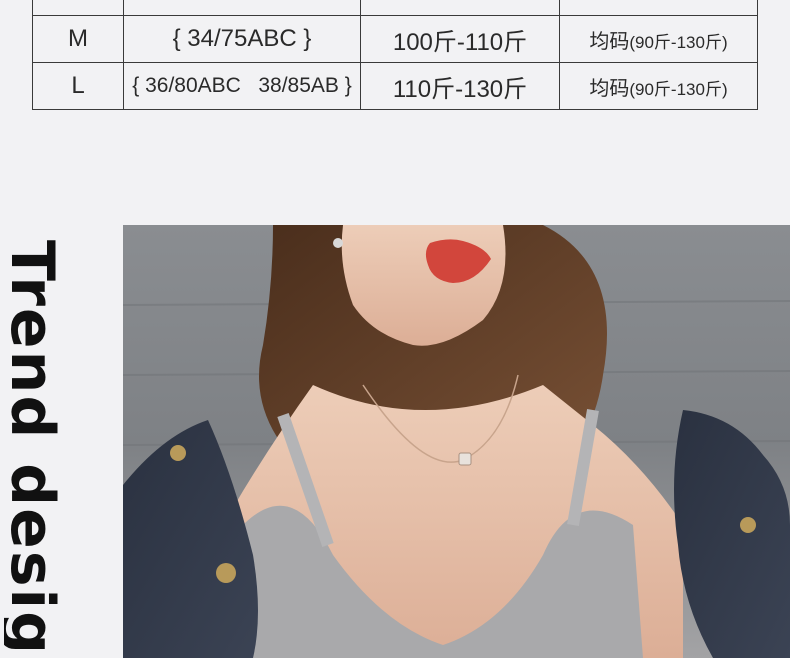  I want to click on side-heading: Trend desig, so click(34, 449).